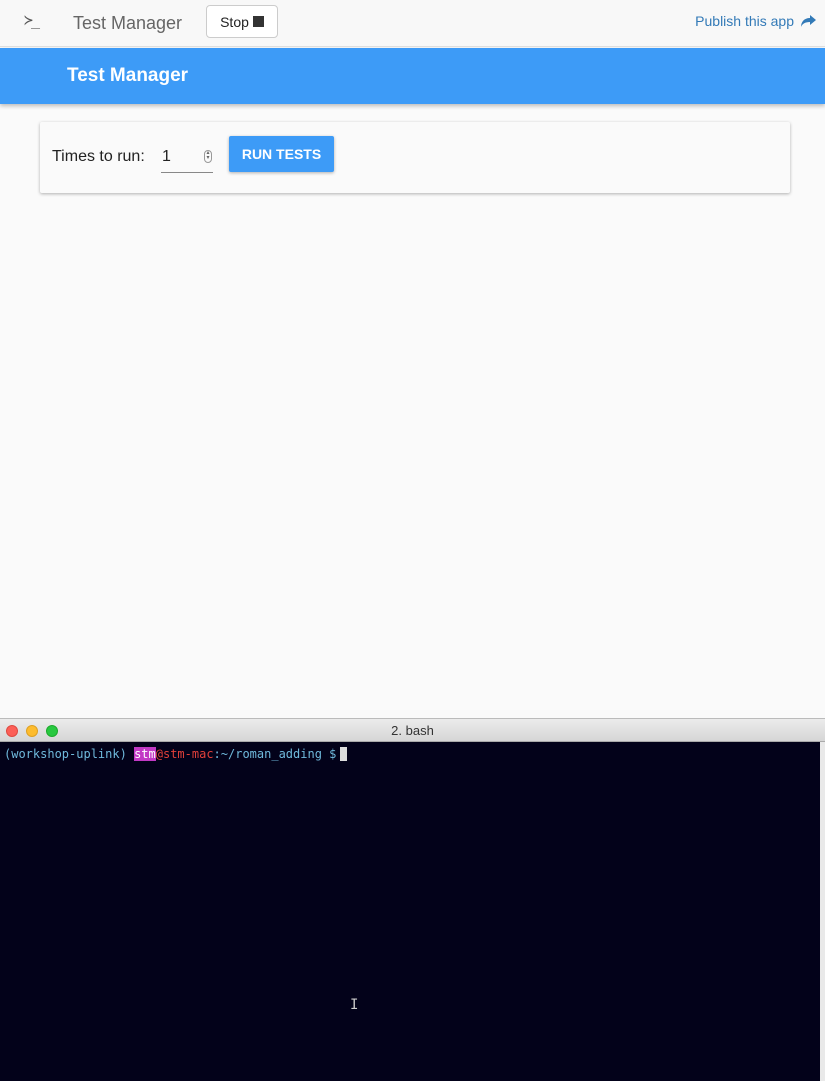 The height and width of the screenshot is (1081, 825). What do you see at coordinates (412, 23) in the screenshot?
I see `top-bar: ≻_ Test Manager Stop Publish this app` at bounding box center [412, 23].